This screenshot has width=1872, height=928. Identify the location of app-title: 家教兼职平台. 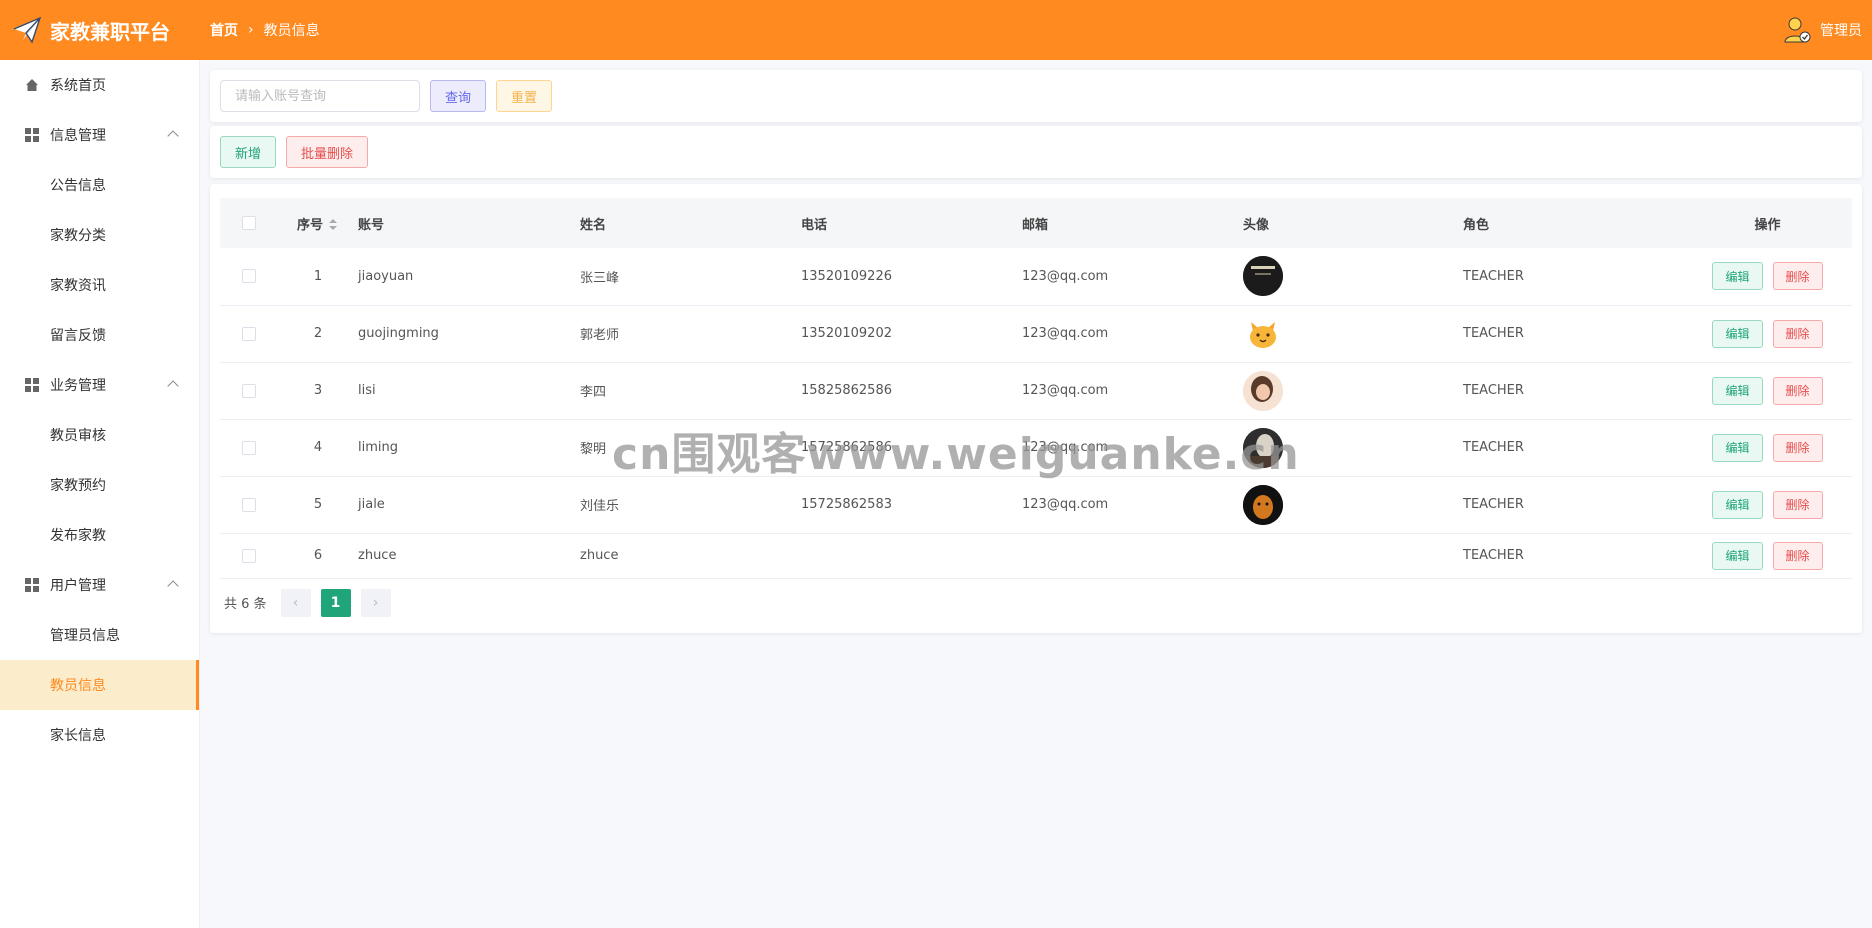
(110, 31).